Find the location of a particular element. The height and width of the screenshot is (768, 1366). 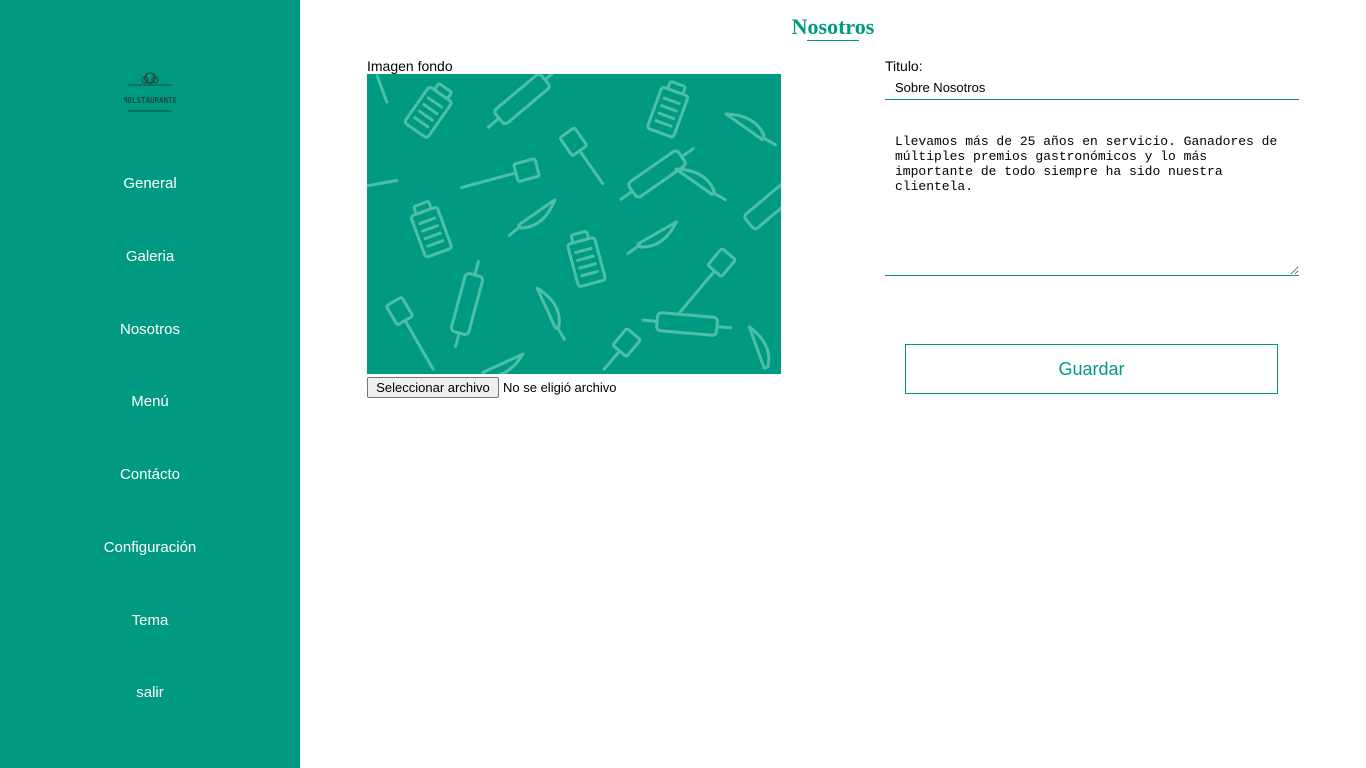

background-image-label: Imagen fondo is located at coordinates (410, 66).